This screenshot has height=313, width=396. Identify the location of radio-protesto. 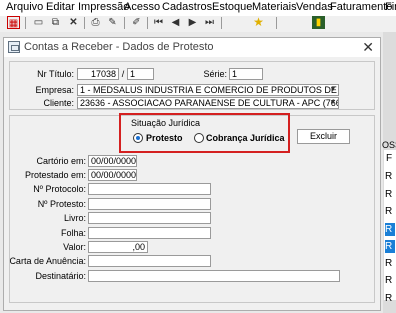
(138, 138).